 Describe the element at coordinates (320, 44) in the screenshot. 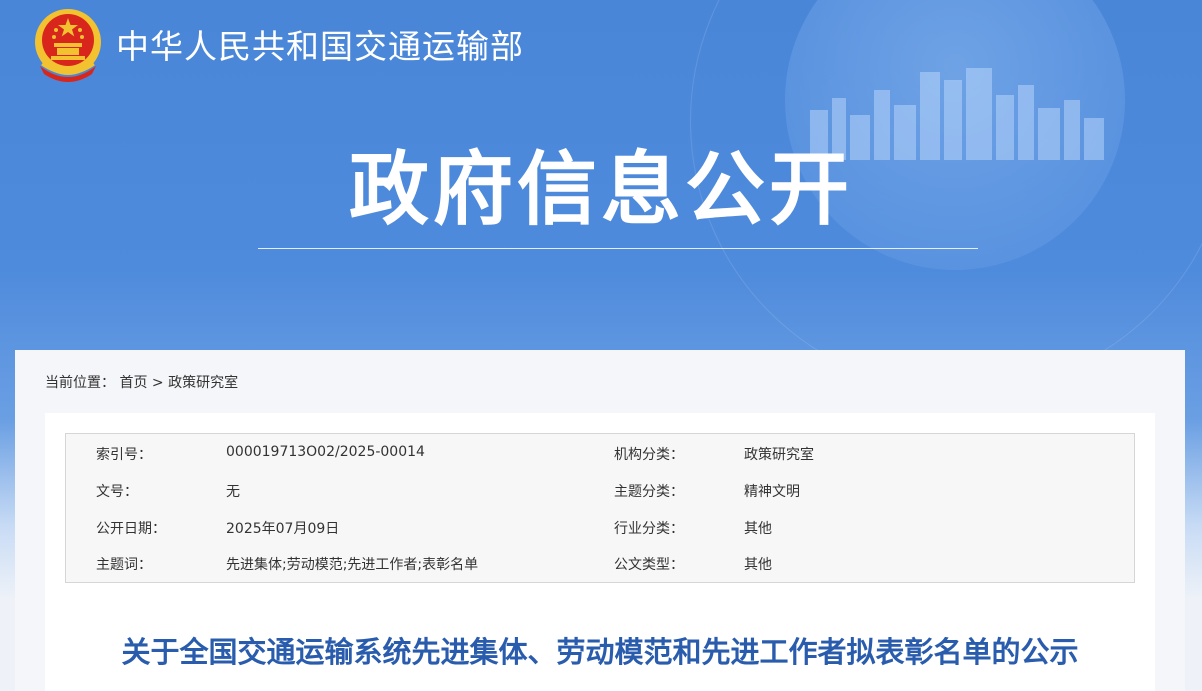

I see `site-name: 中华人民共和国交通运输部` at that location.